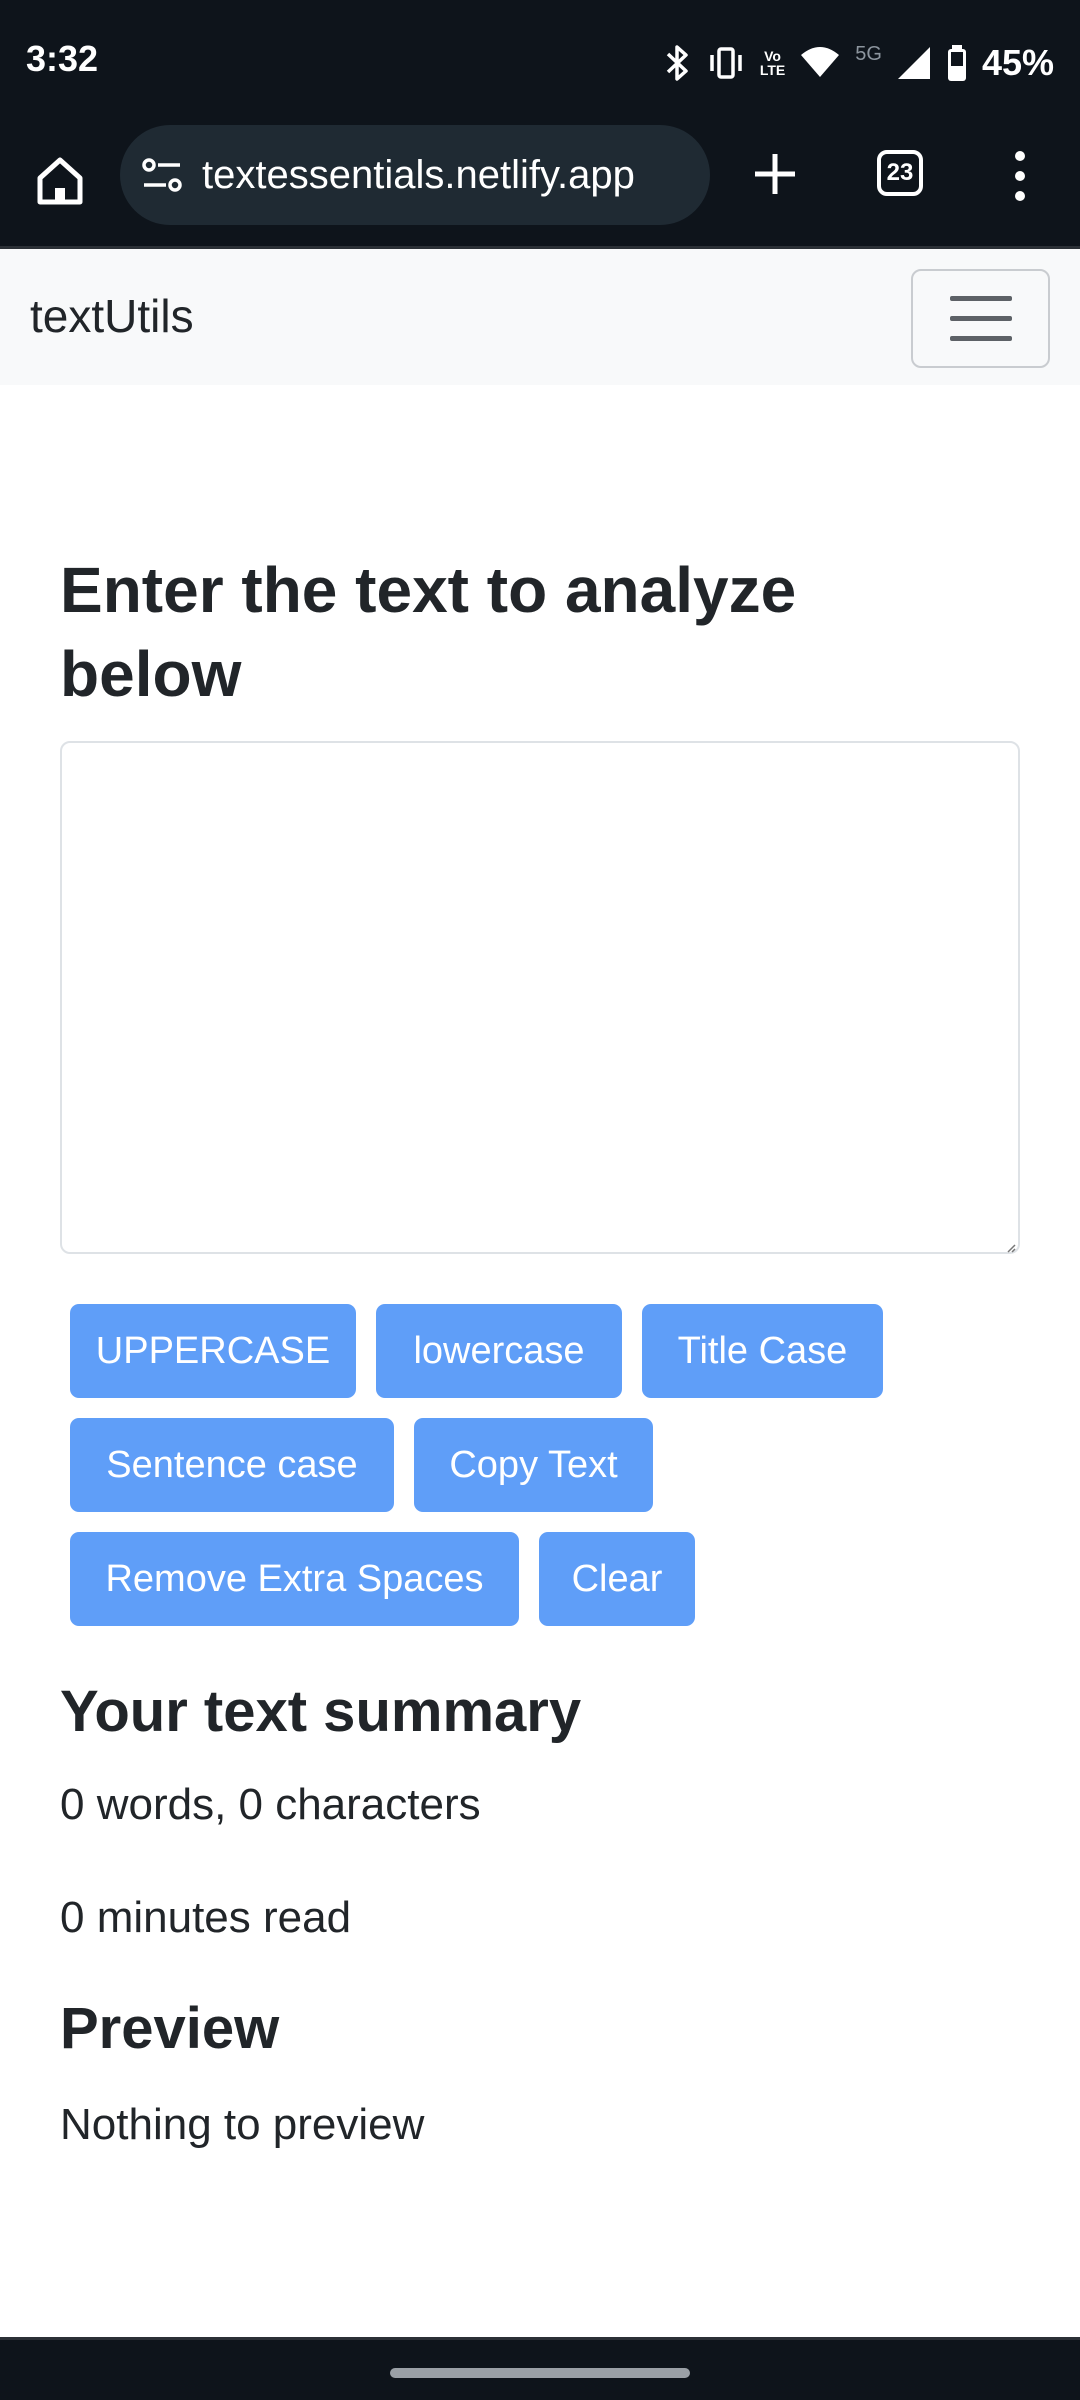  Describe the element at coordinates (232, 1465) in the screenshot. I see `sentence-case-button: Sentence case` at that location.